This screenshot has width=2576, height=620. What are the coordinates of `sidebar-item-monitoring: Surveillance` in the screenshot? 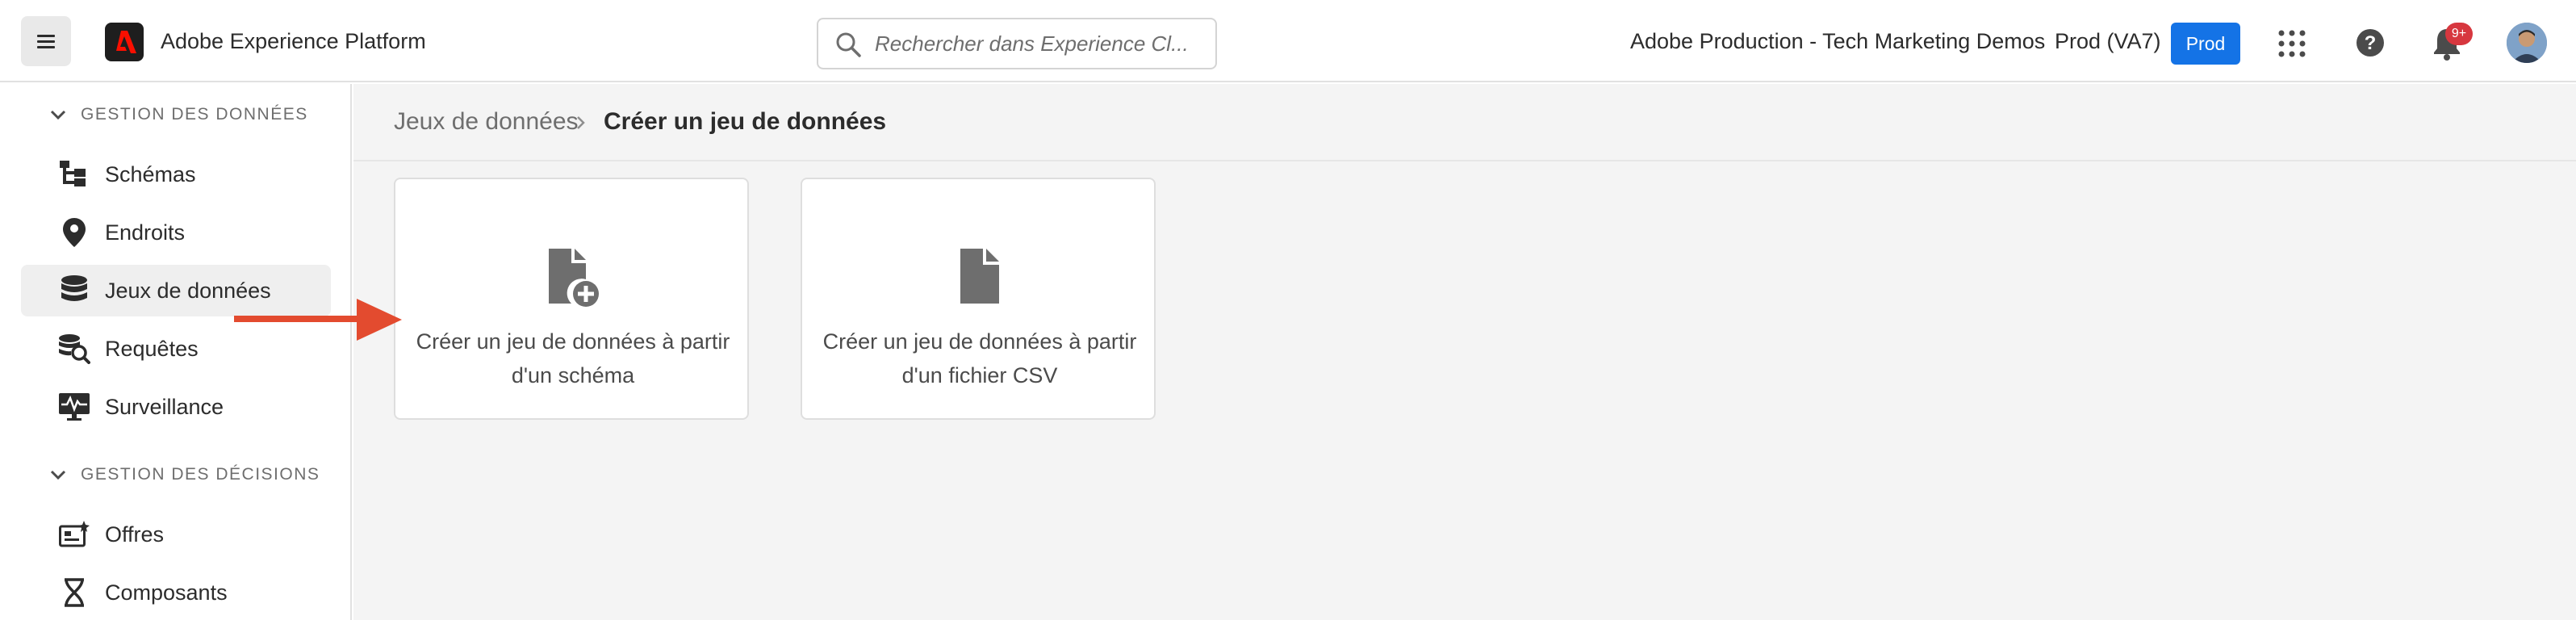 It's located at (176, 407).